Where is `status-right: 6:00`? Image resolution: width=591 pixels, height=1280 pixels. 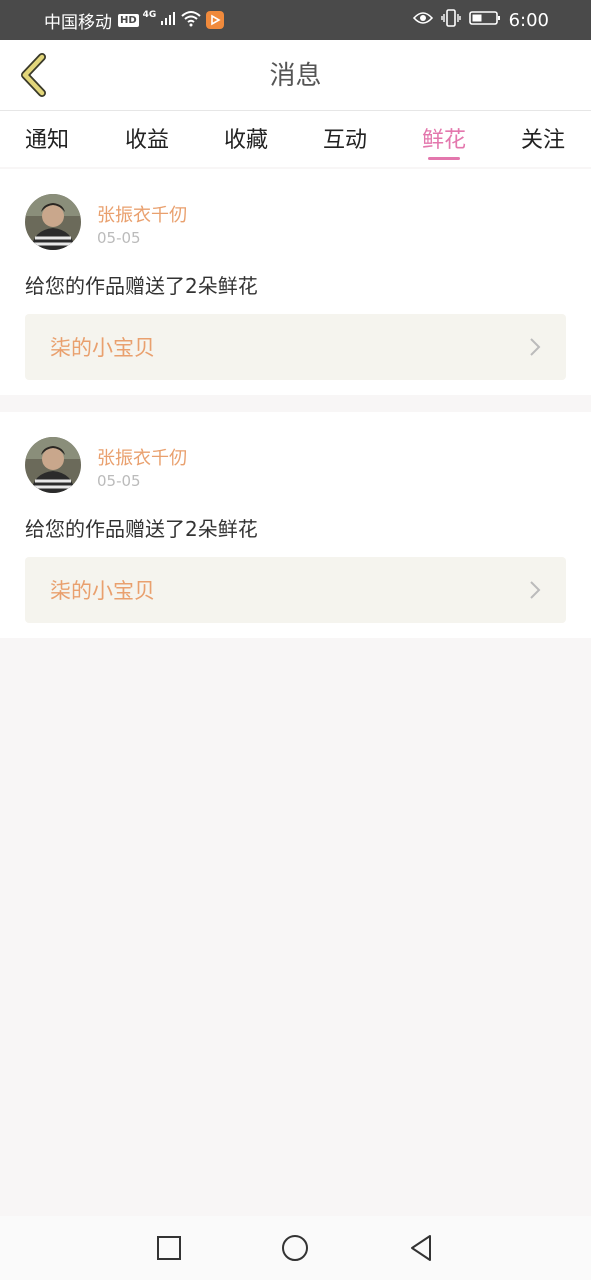 status-right: 6:00 is located at coordinates (480, 20).